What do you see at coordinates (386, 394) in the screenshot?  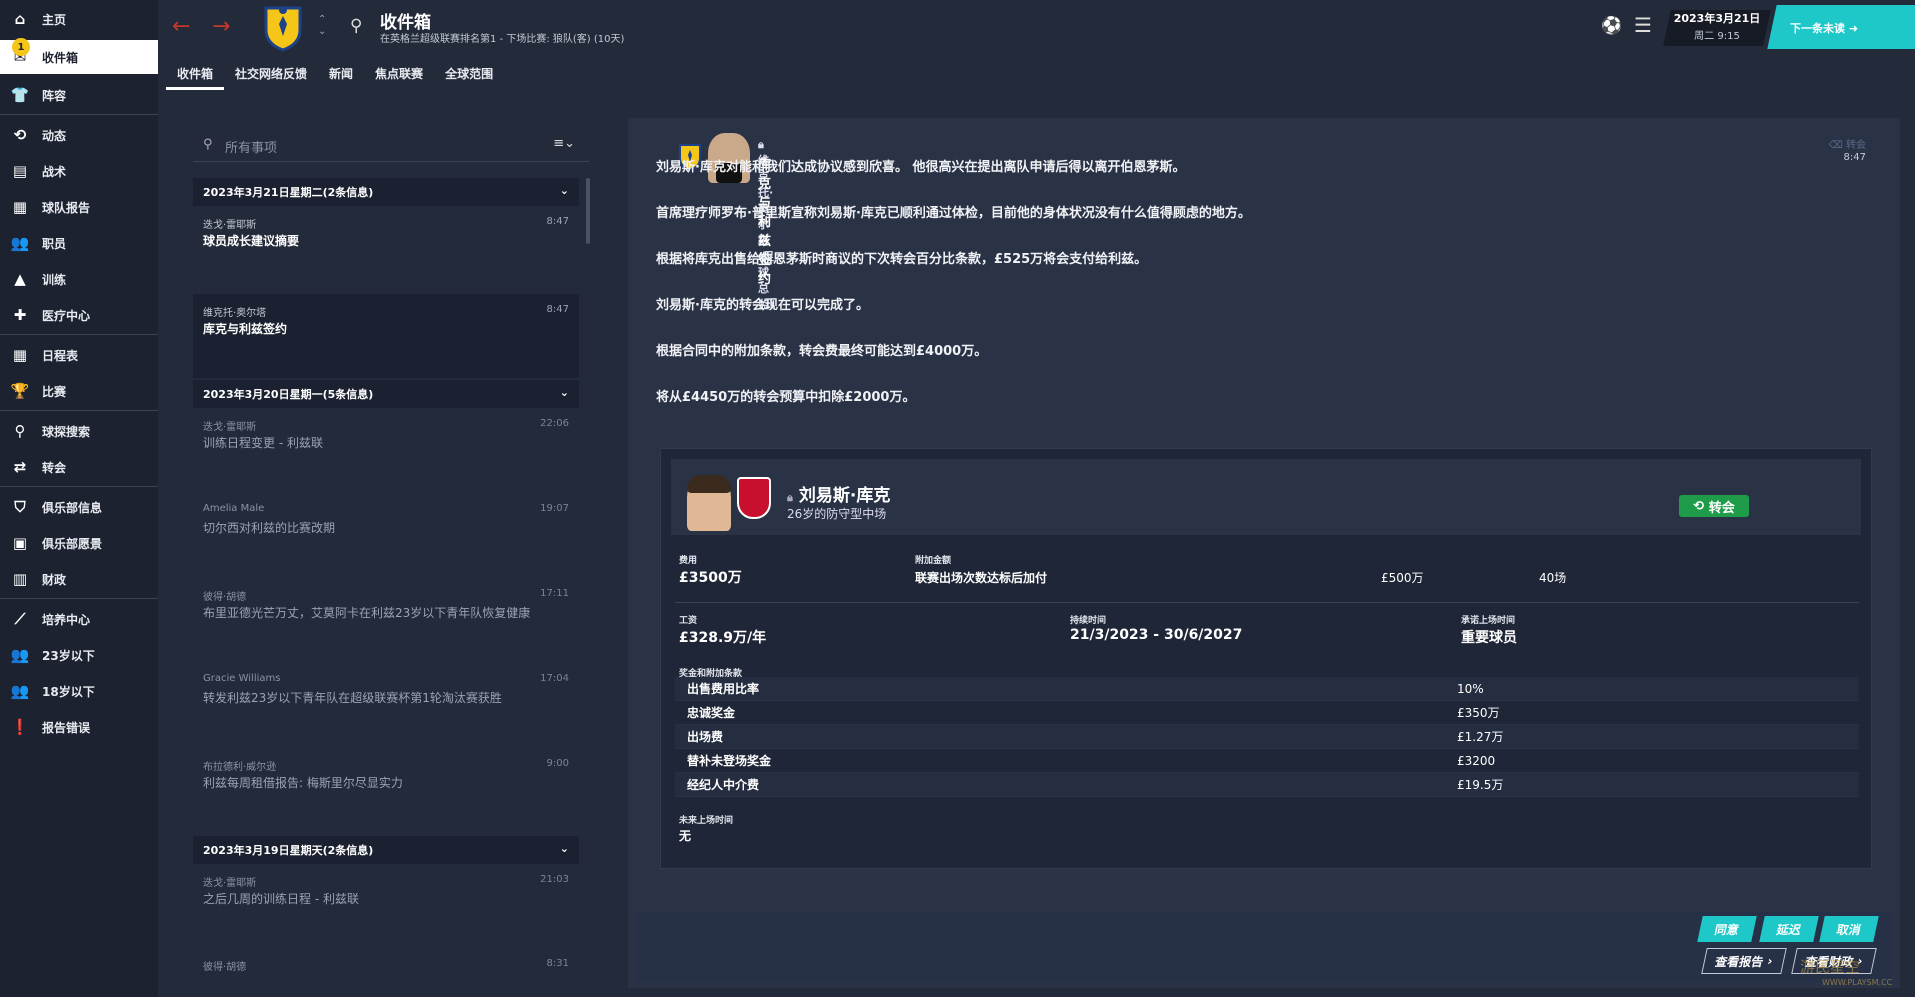 I see `date-group-header: 2023年3月20日星期一(5条信息) ⌄` at bounding box center [386, 394].